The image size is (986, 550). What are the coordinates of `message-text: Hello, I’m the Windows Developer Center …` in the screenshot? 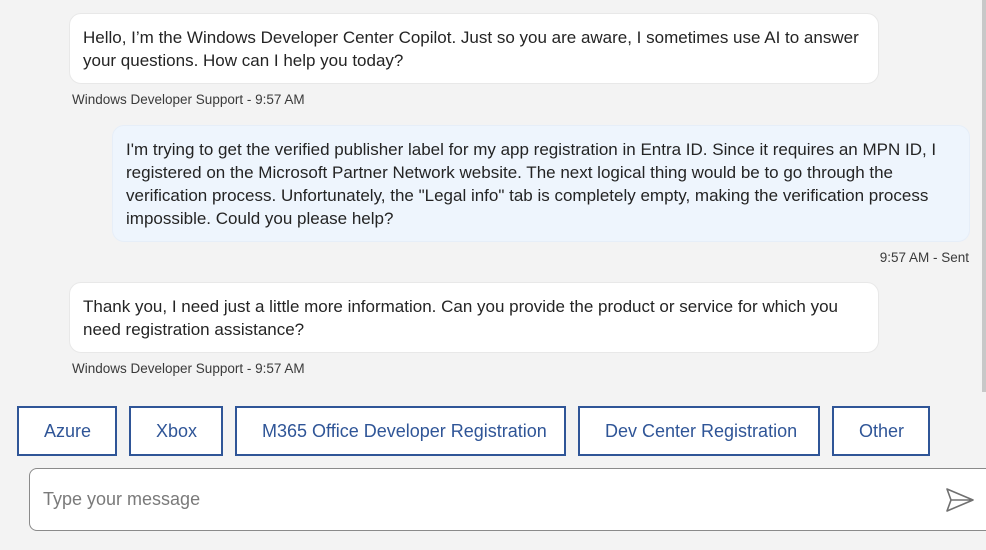 It's located at (471, 49).